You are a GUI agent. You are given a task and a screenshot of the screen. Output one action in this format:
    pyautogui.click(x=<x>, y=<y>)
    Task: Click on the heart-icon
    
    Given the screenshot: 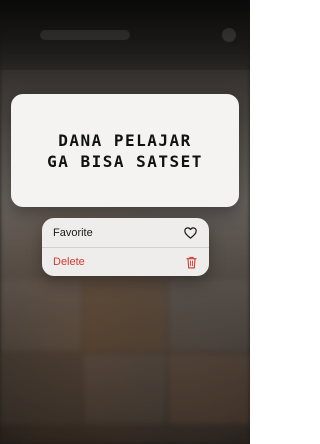 What is the action you would take?
    pyautogui.click(x=190, y=232)
    